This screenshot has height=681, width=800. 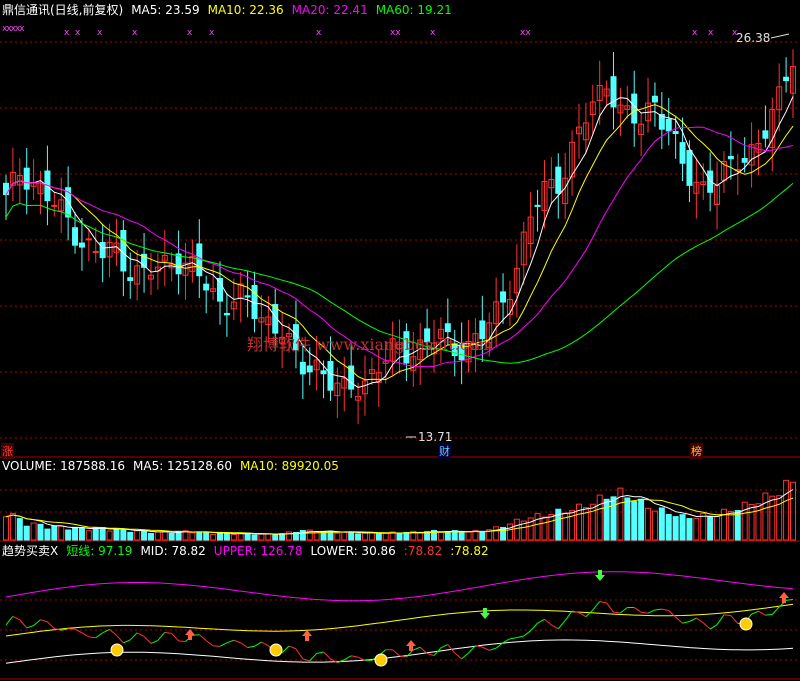 I want to click on flag-cai: 财, so click(x=444, y=451).